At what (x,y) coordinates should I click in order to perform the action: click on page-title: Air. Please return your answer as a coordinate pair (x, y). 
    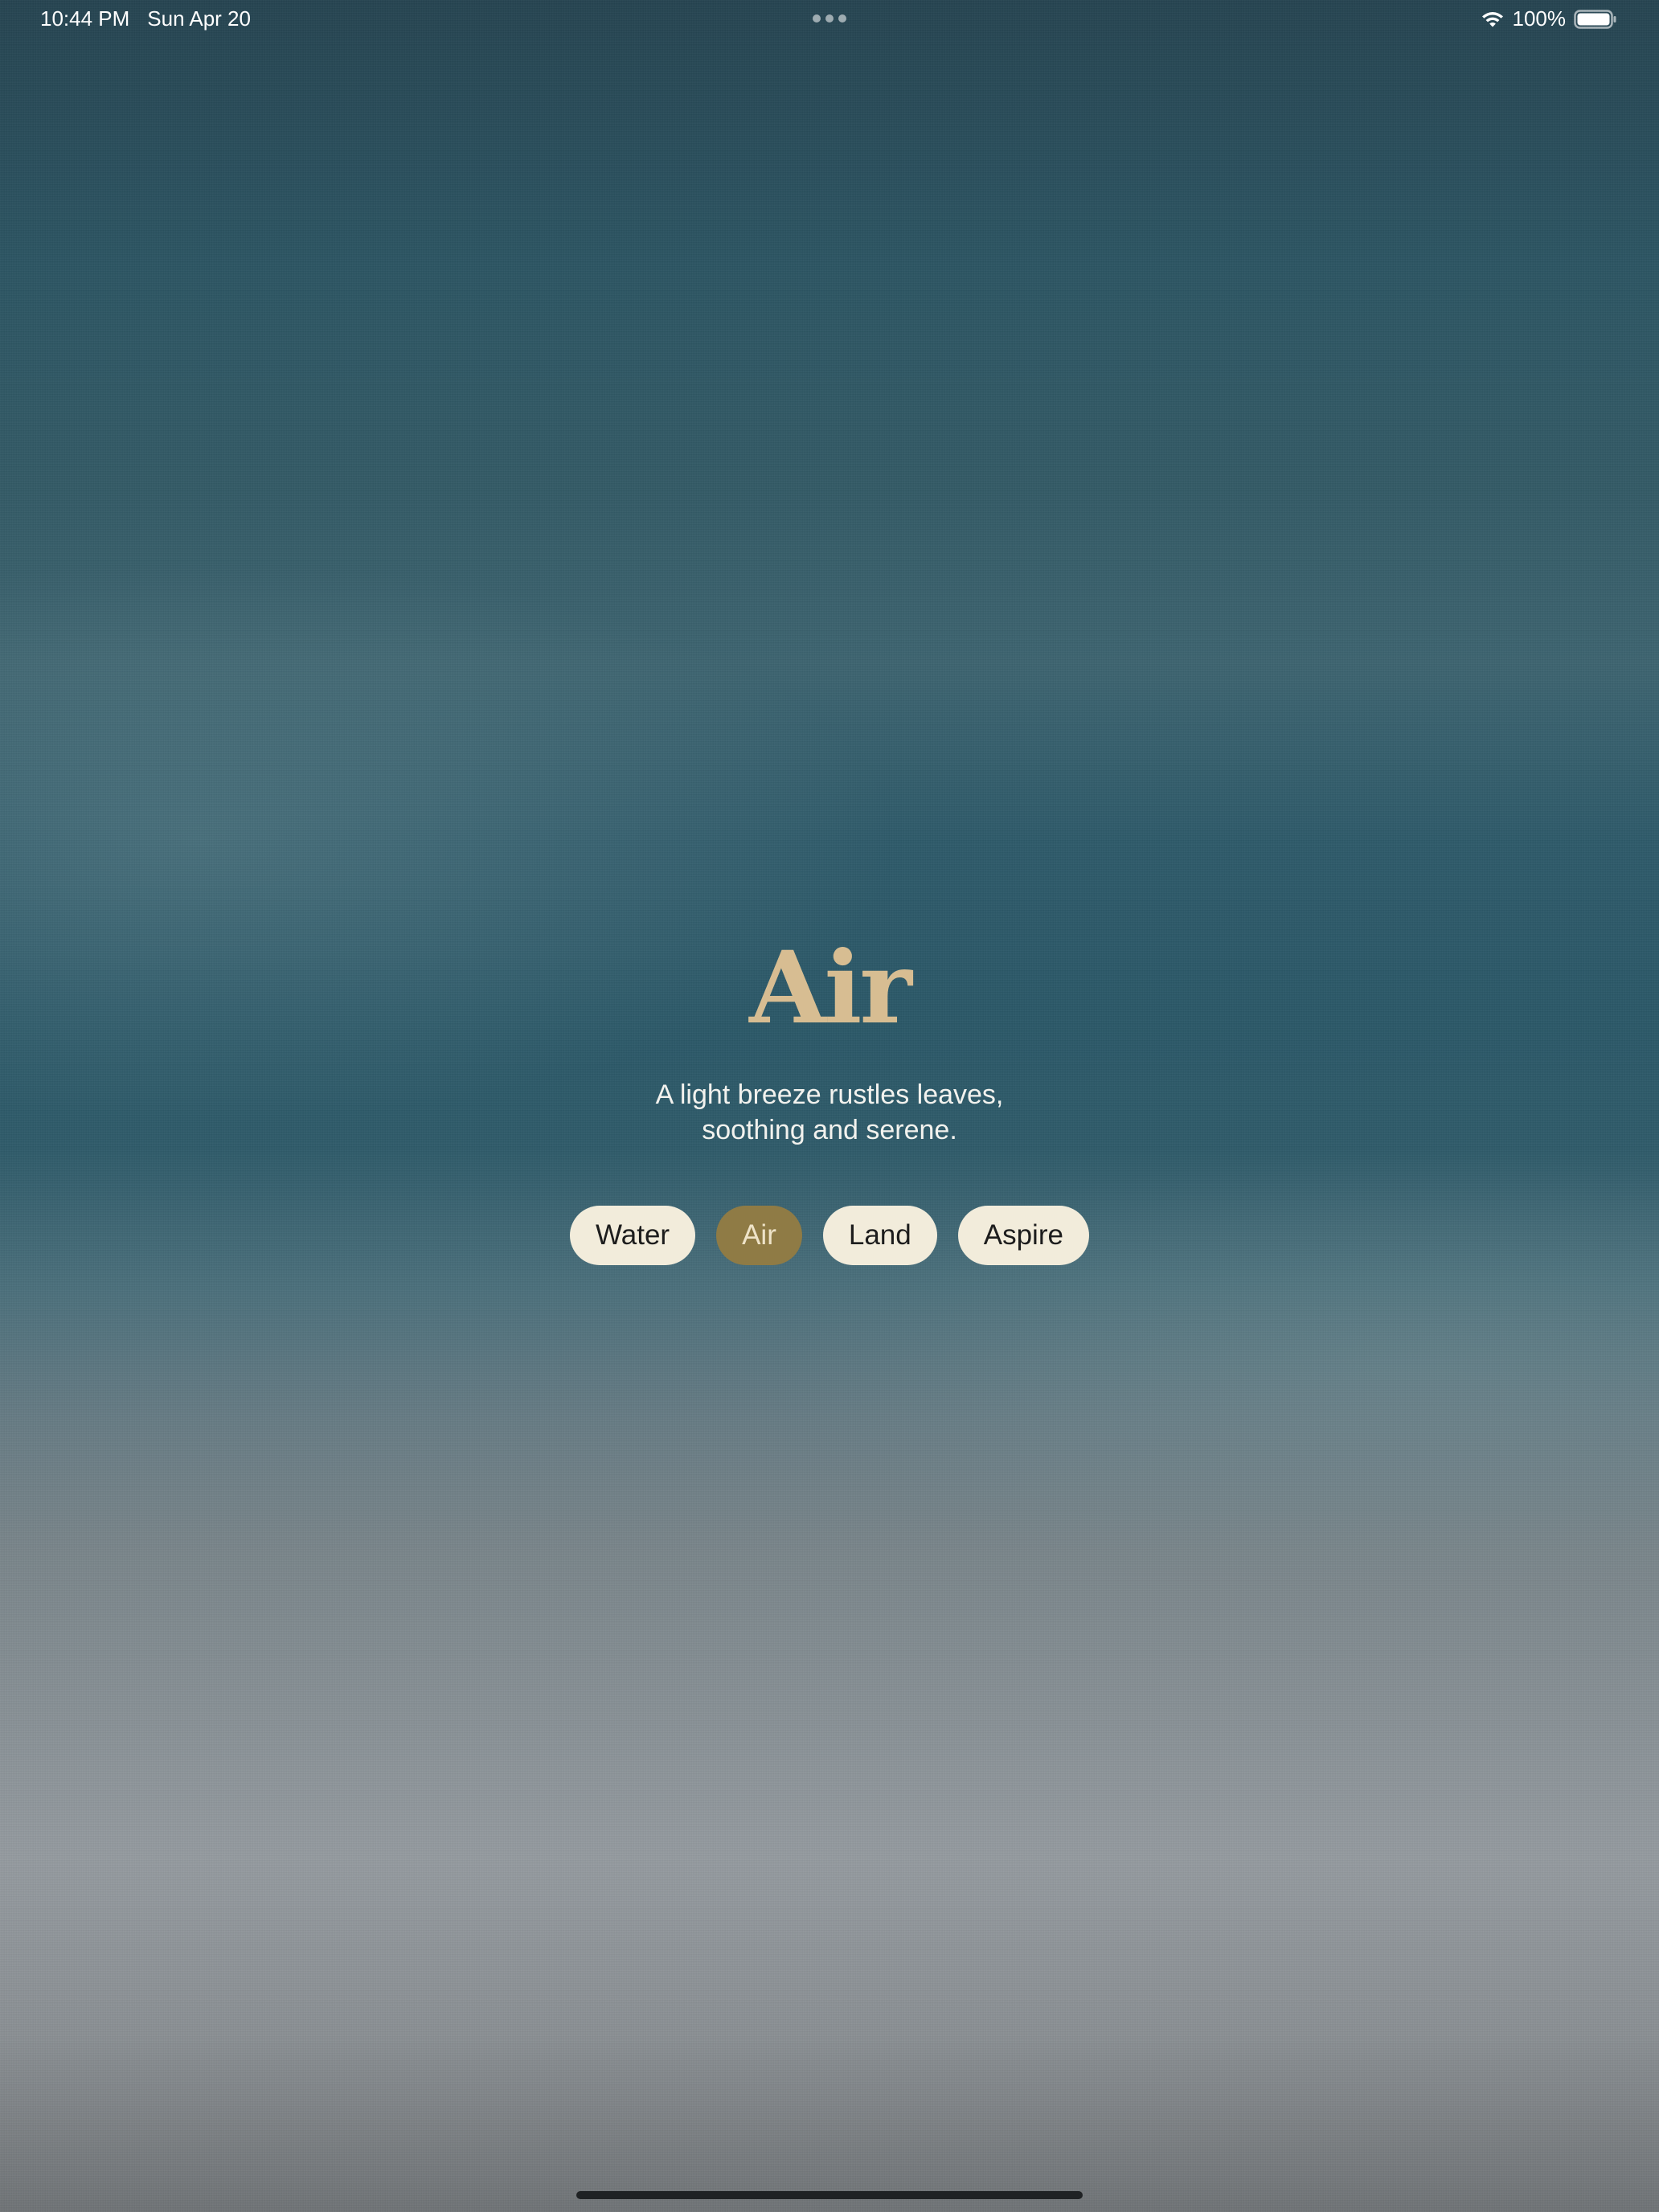
    Looking at the image, I should click on (830, 989).